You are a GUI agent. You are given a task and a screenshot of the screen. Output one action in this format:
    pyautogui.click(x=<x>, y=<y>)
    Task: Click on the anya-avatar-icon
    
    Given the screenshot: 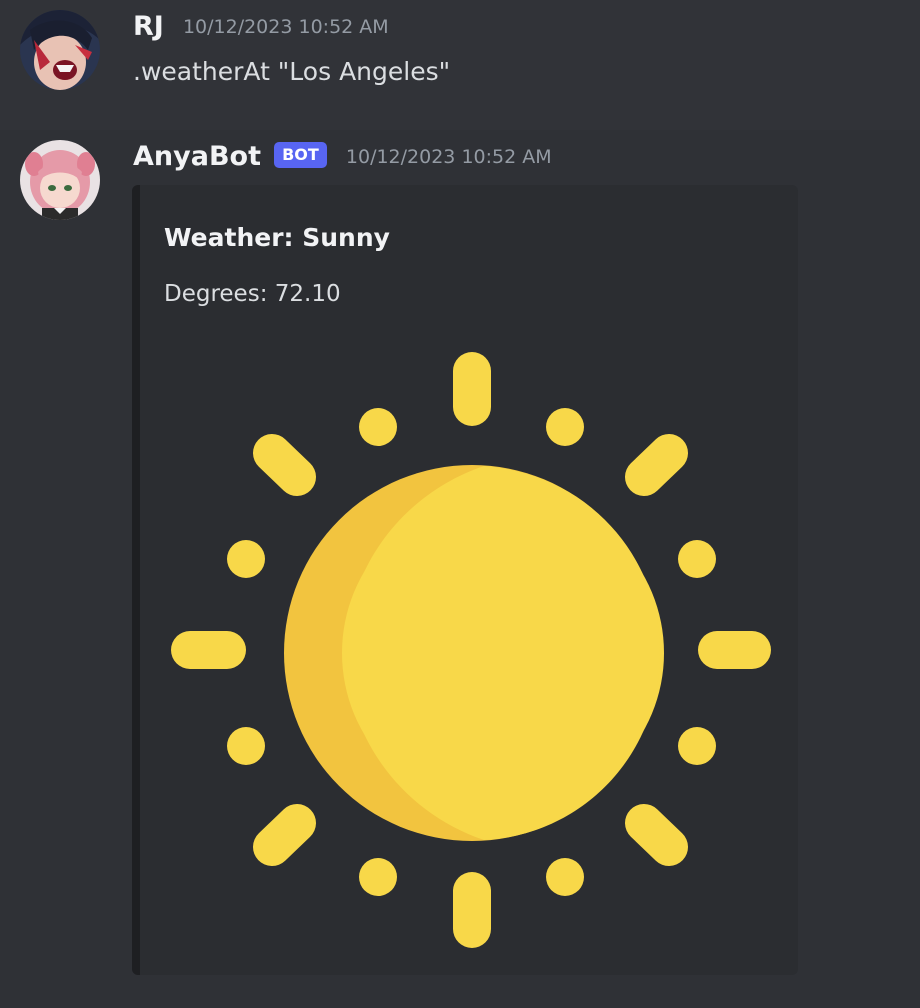 What is the action you would take?
    pyautogui.click(x=60, y=180)
    